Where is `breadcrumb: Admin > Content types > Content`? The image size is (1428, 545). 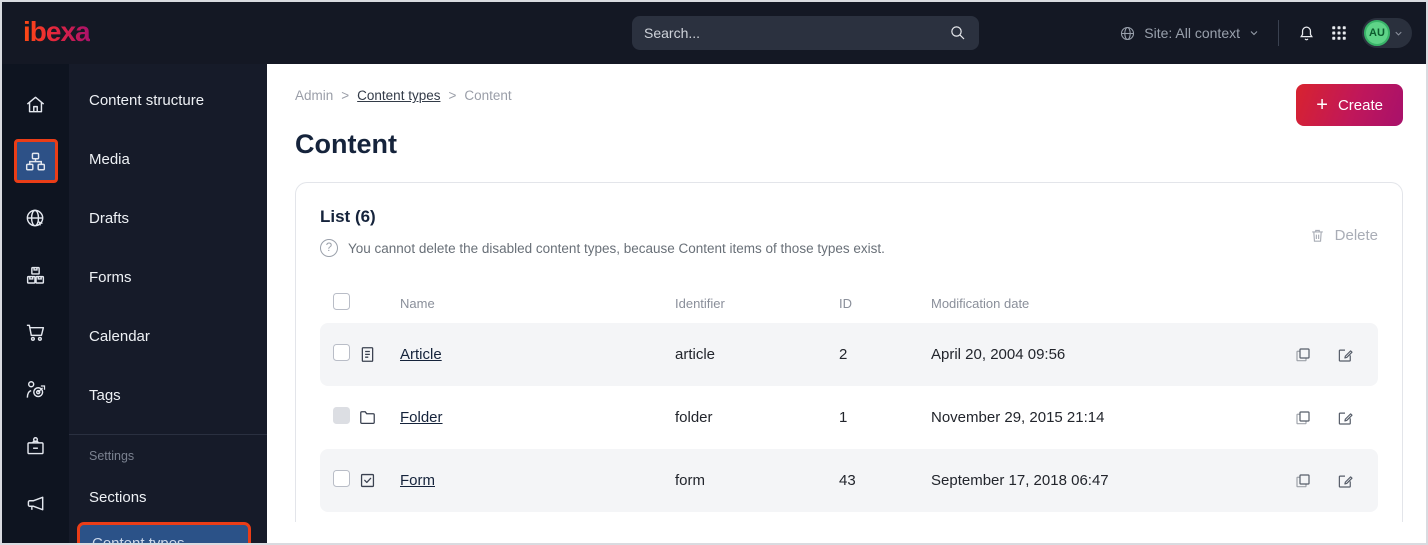
breadcrumb: Admin > Content types > Content is located at coordinates (849, 95).